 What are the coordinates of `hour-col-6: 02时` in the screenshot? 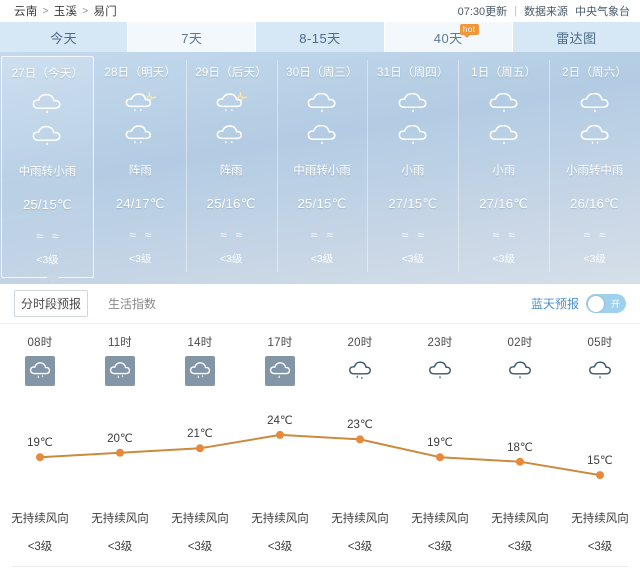 It's located at (520, 360).